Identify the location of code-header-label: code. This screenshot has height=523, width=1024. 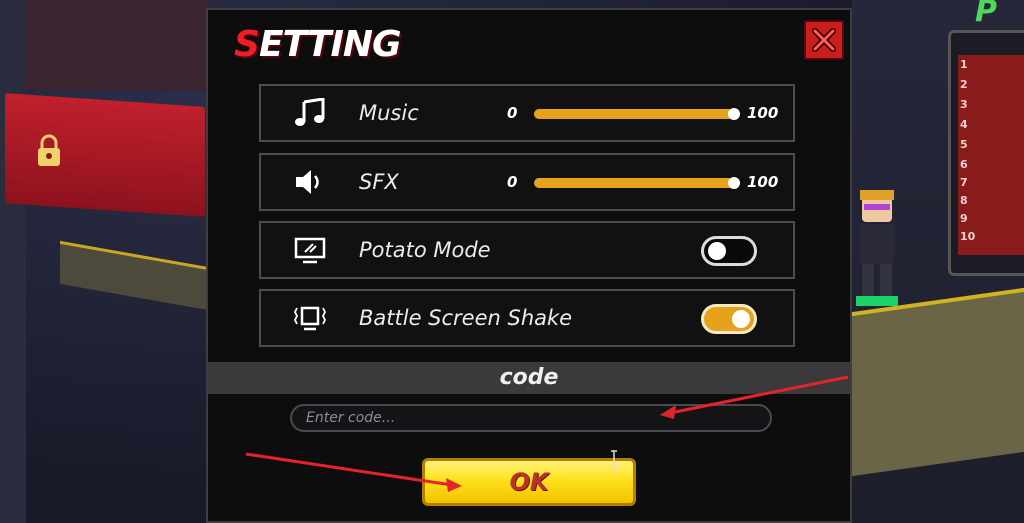
(529, 377).